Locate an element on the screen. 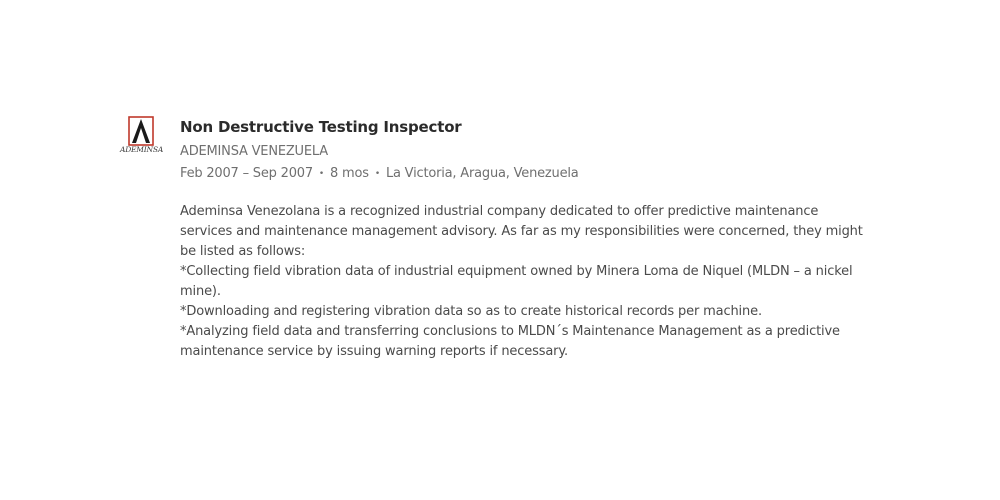 The width and height of the screenshot is (1000, 500). logo-wordmark: ADEMINSA is located at coordinates (142, 149).